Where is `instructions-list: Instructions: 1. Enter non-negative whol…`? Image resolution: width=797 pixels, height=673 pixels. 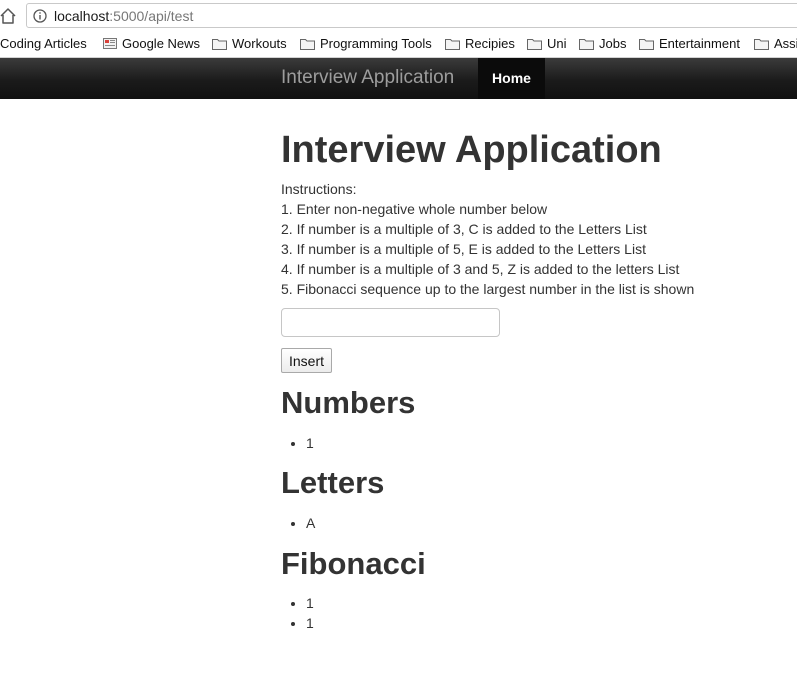 instructions-list: Instructions: 1. Enter non-negative whol… is located at coordinates (487, 239).